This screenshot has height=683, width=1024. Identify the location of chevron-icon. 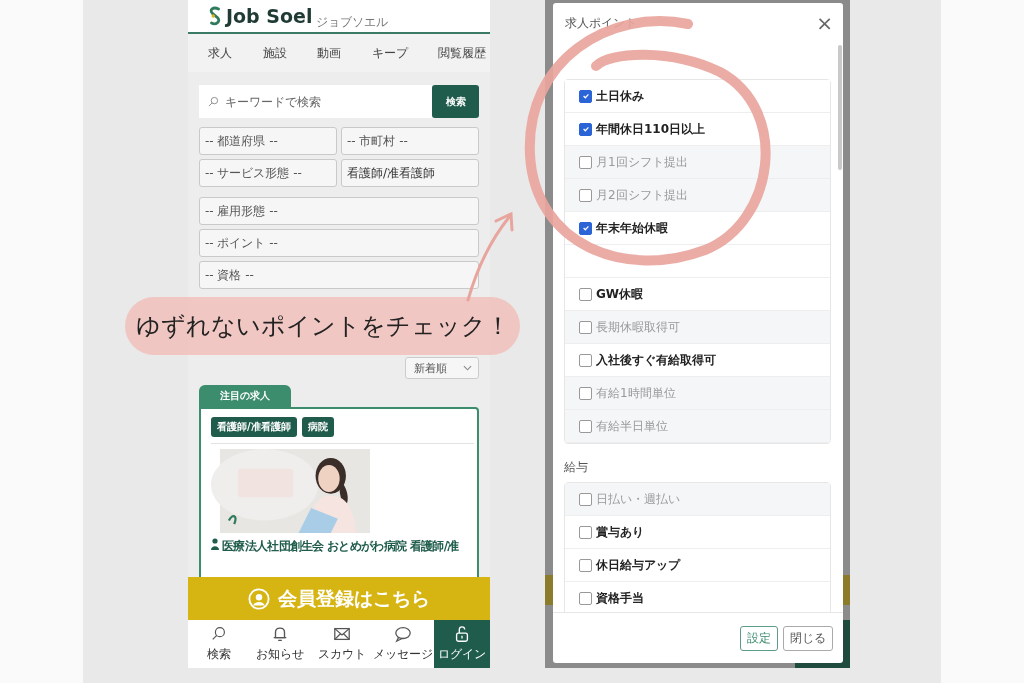
(467, 368).